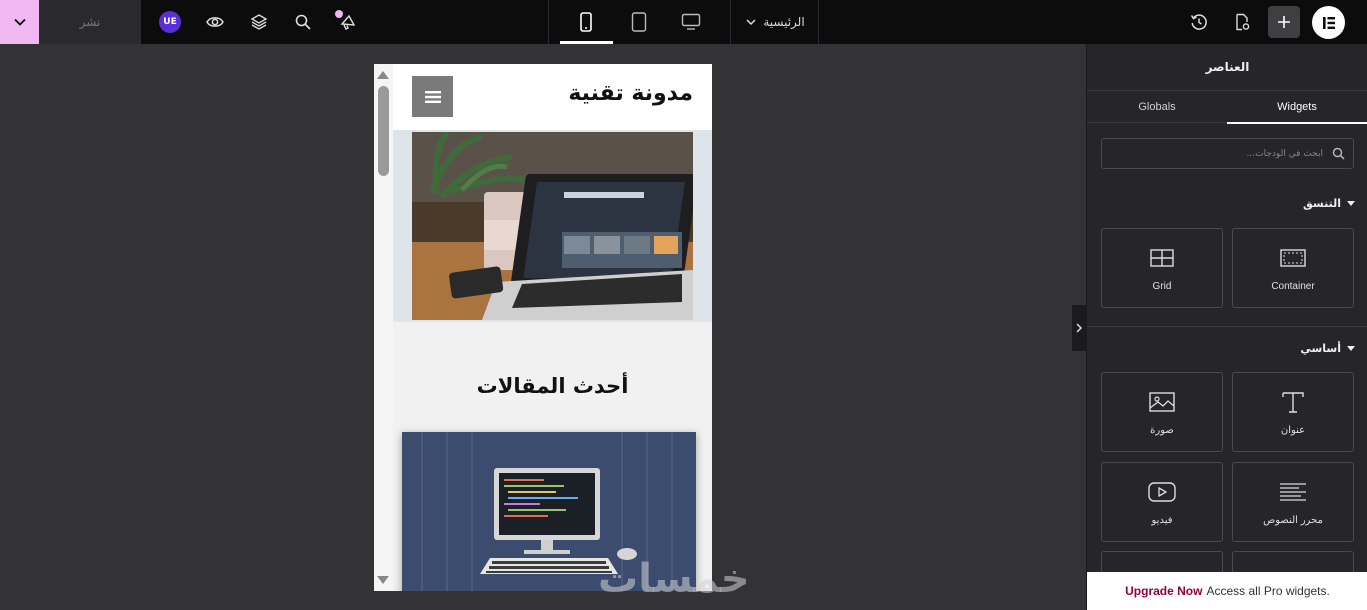 The height and width of the screenshot is (610, 1367). I want to click on image-icon, so click(1162, 402).